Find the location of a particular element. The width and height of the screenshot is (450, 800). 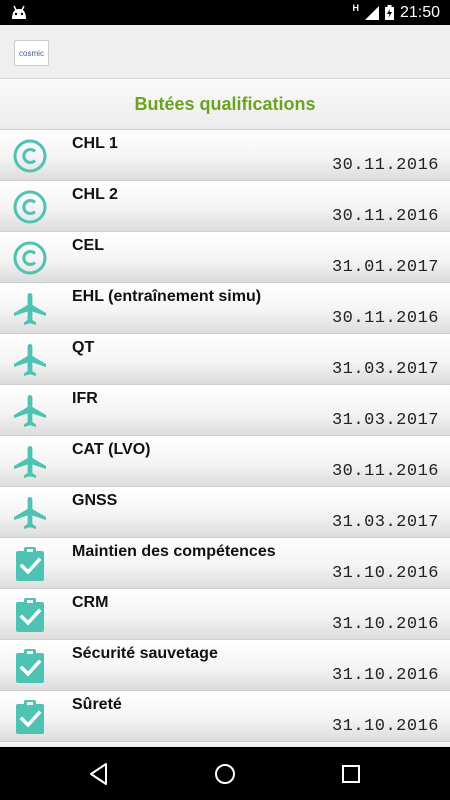

recents-button is located at coordinates (351, 774).